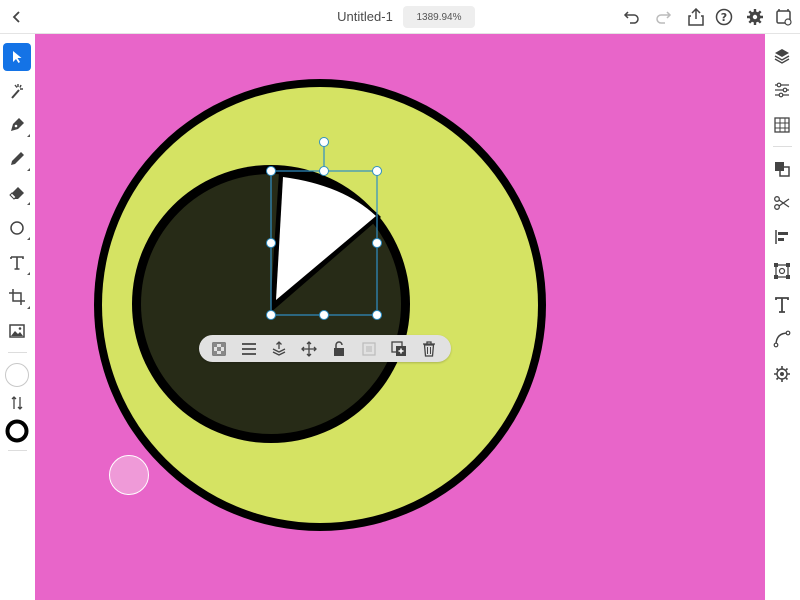 This screenshot has width=800, height=600. Describe the element at coordinates (17, 228) in the screenshot. I see `ellipse-shape-tool-icon` at that location.